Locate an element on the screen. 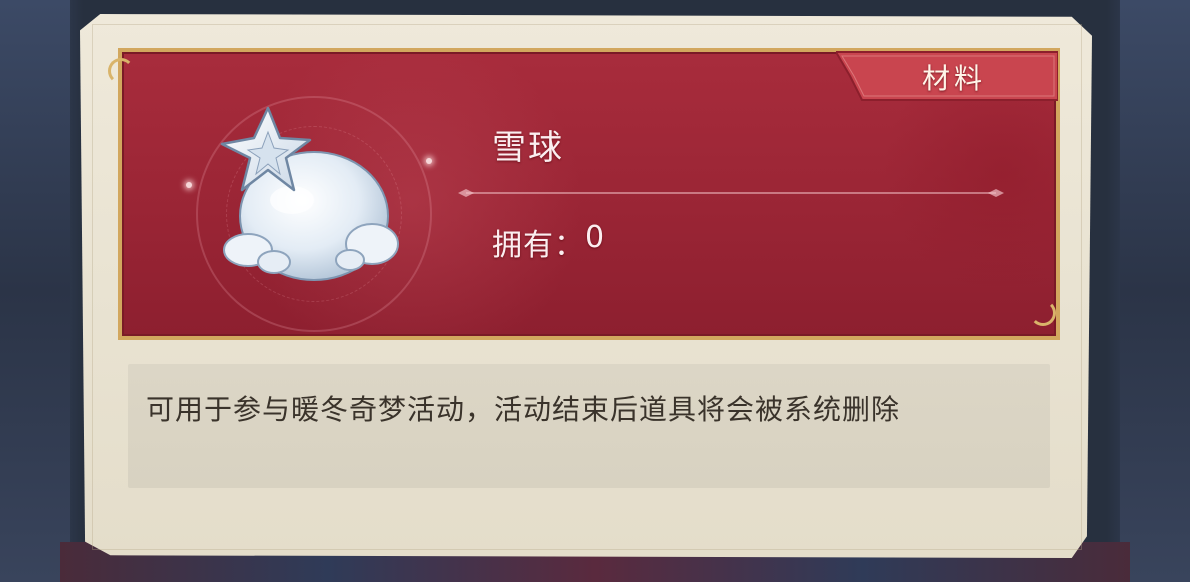 This screenshot has height=582, width=1190. background-pillar-right is located at coordinates (1155, 291).